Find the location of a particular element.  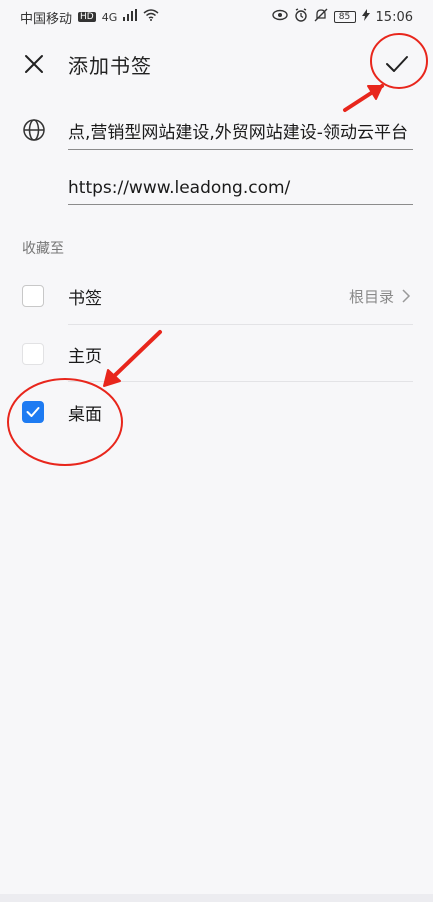

hd-badge: HD is located at coordinates (87, 17).